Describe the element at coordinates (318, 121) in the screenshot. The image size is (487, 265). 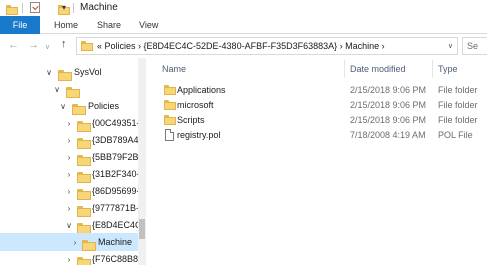
I see `list-item: Scripts 2/15/2018 9:06 PM File folder` at that location.